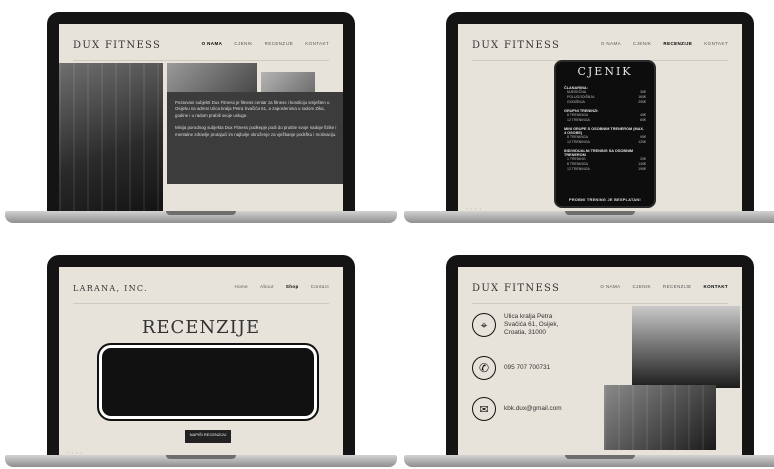 The height and width of the screenshot is (469, 774). I want to click on site-header: LARANA, INC. Home About Shop Contact, so click(201, 286).